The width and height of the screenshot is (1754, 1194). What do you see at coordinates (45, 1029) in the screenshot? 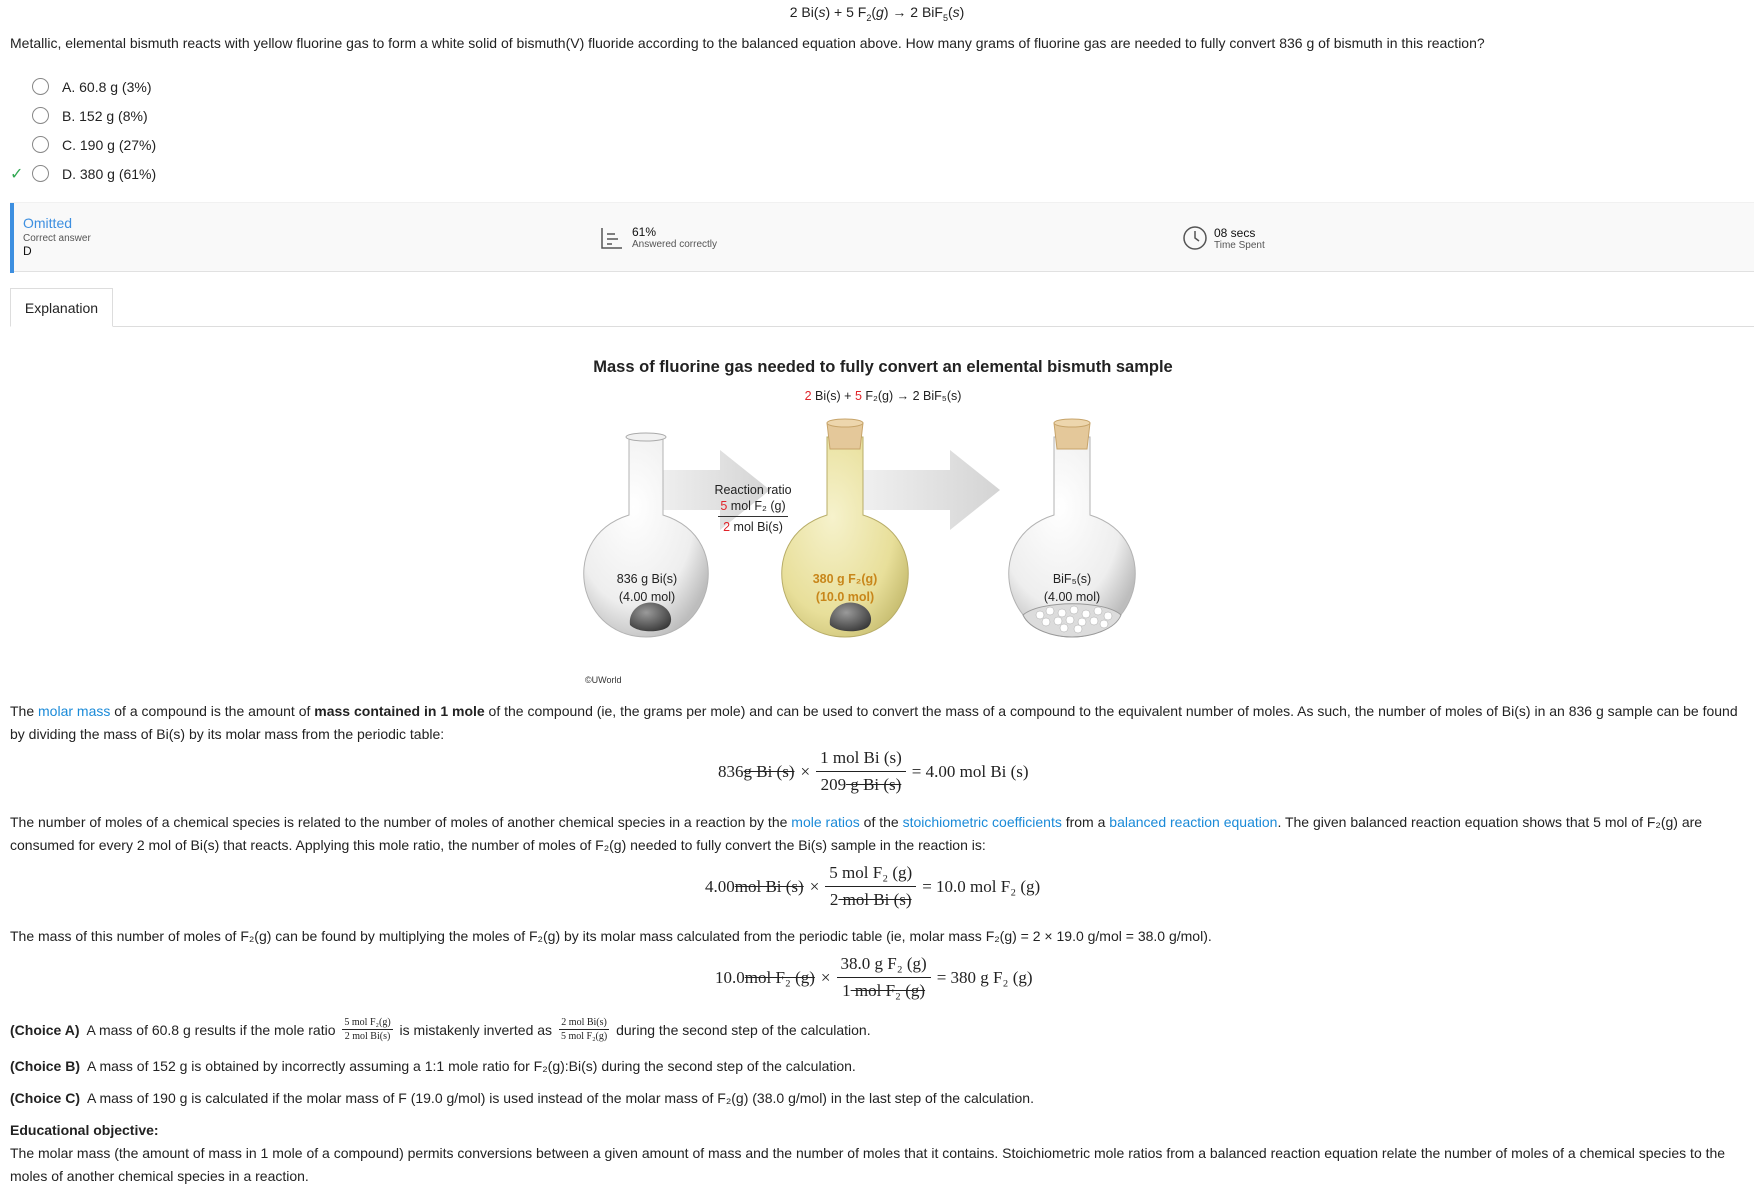
I see `choice-tag: (Choice A)` at bounding box center [45, 1029].